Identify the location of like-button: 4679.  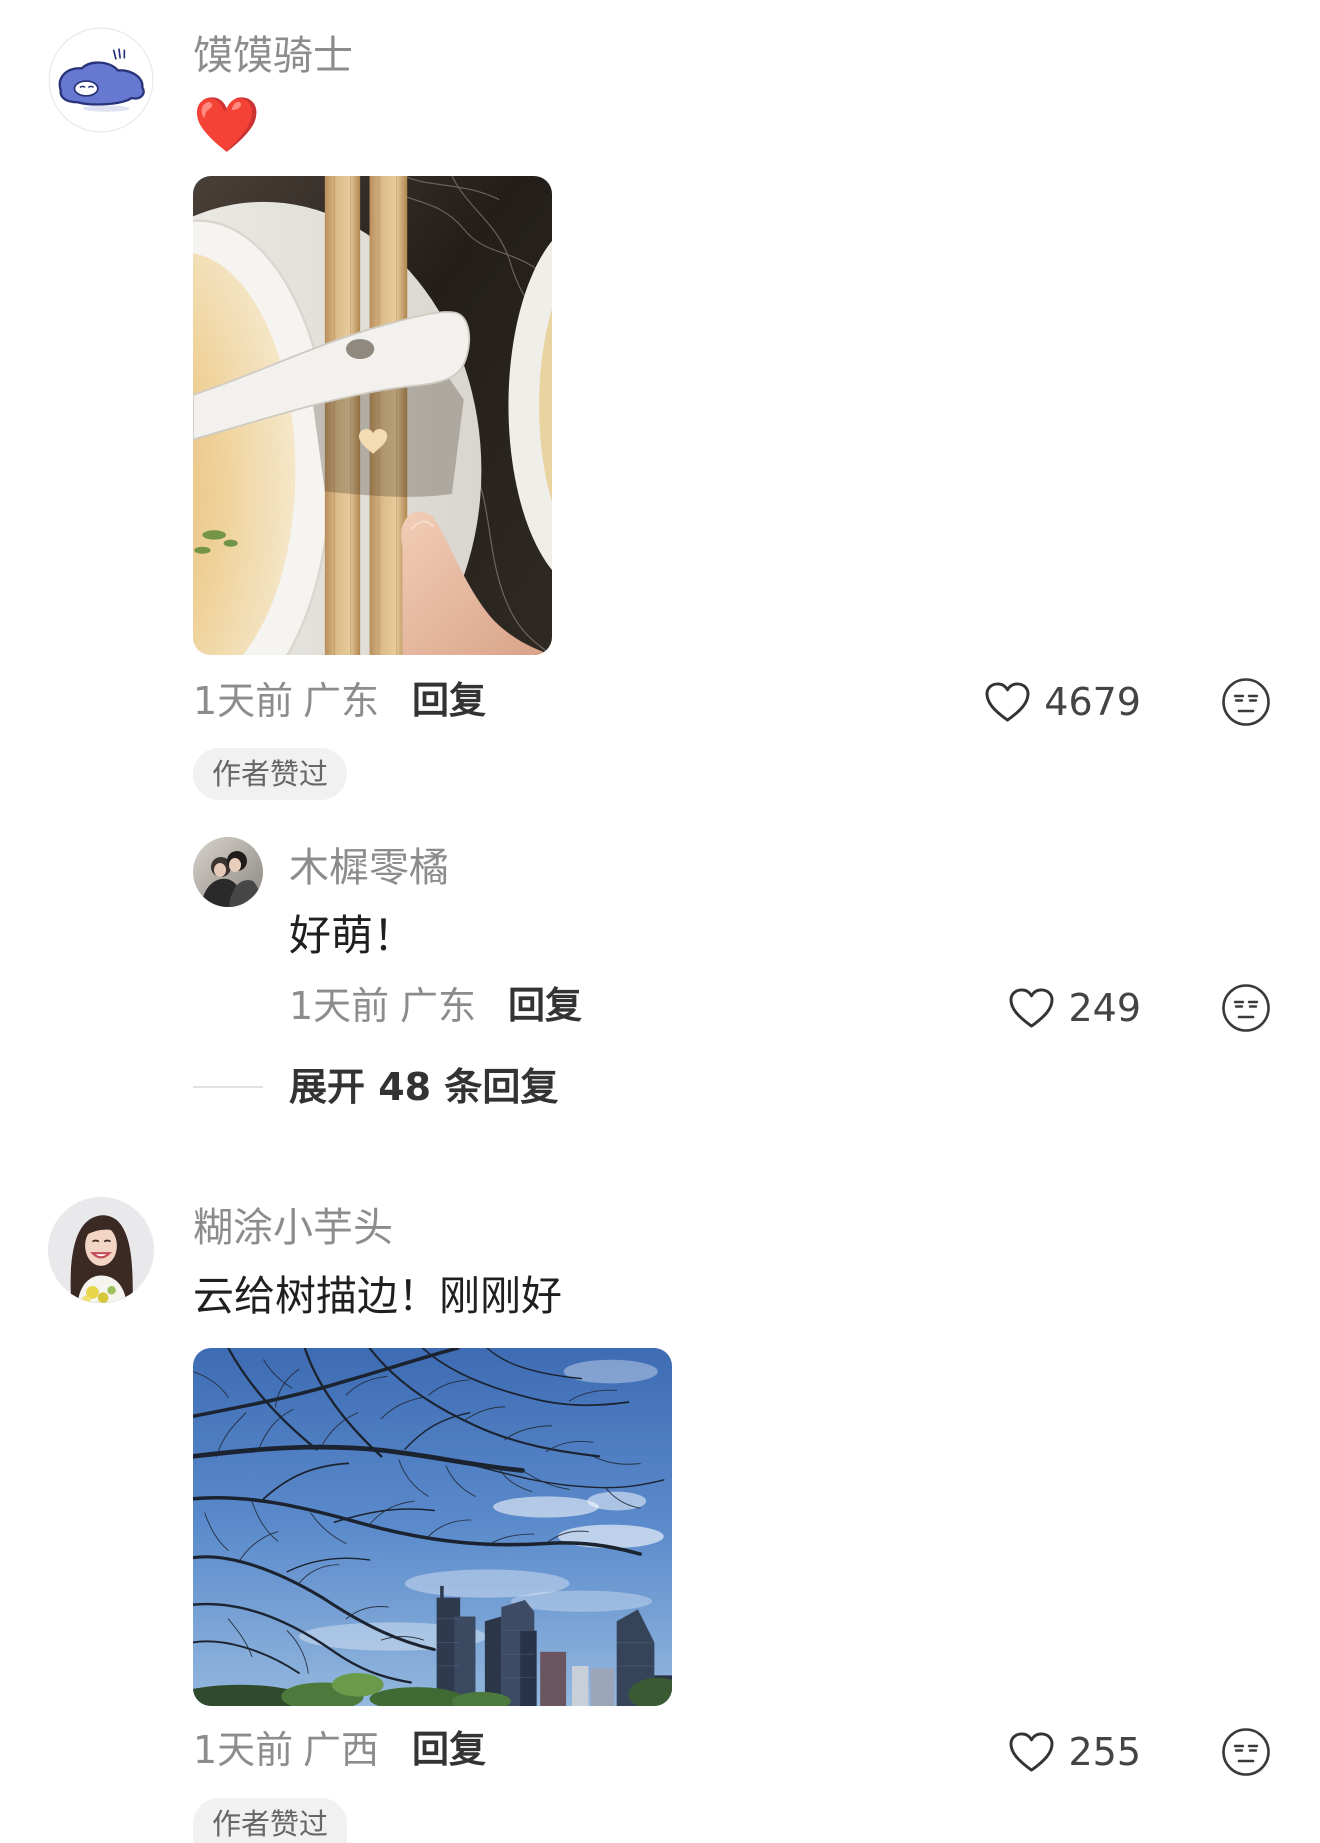
(1062, 702).